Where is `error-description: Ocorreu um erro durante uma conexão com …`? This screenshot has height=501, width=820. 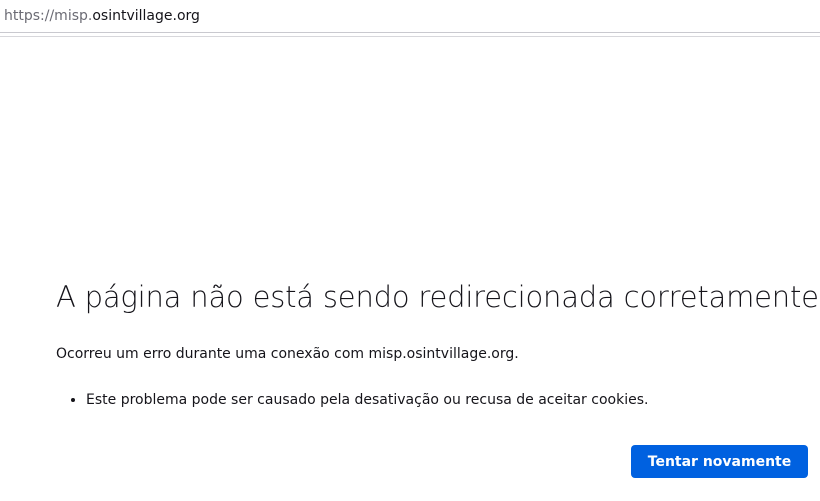
error-description: Ocorreu um erro durante uma conexão com … is located at coordinates (287, 354).